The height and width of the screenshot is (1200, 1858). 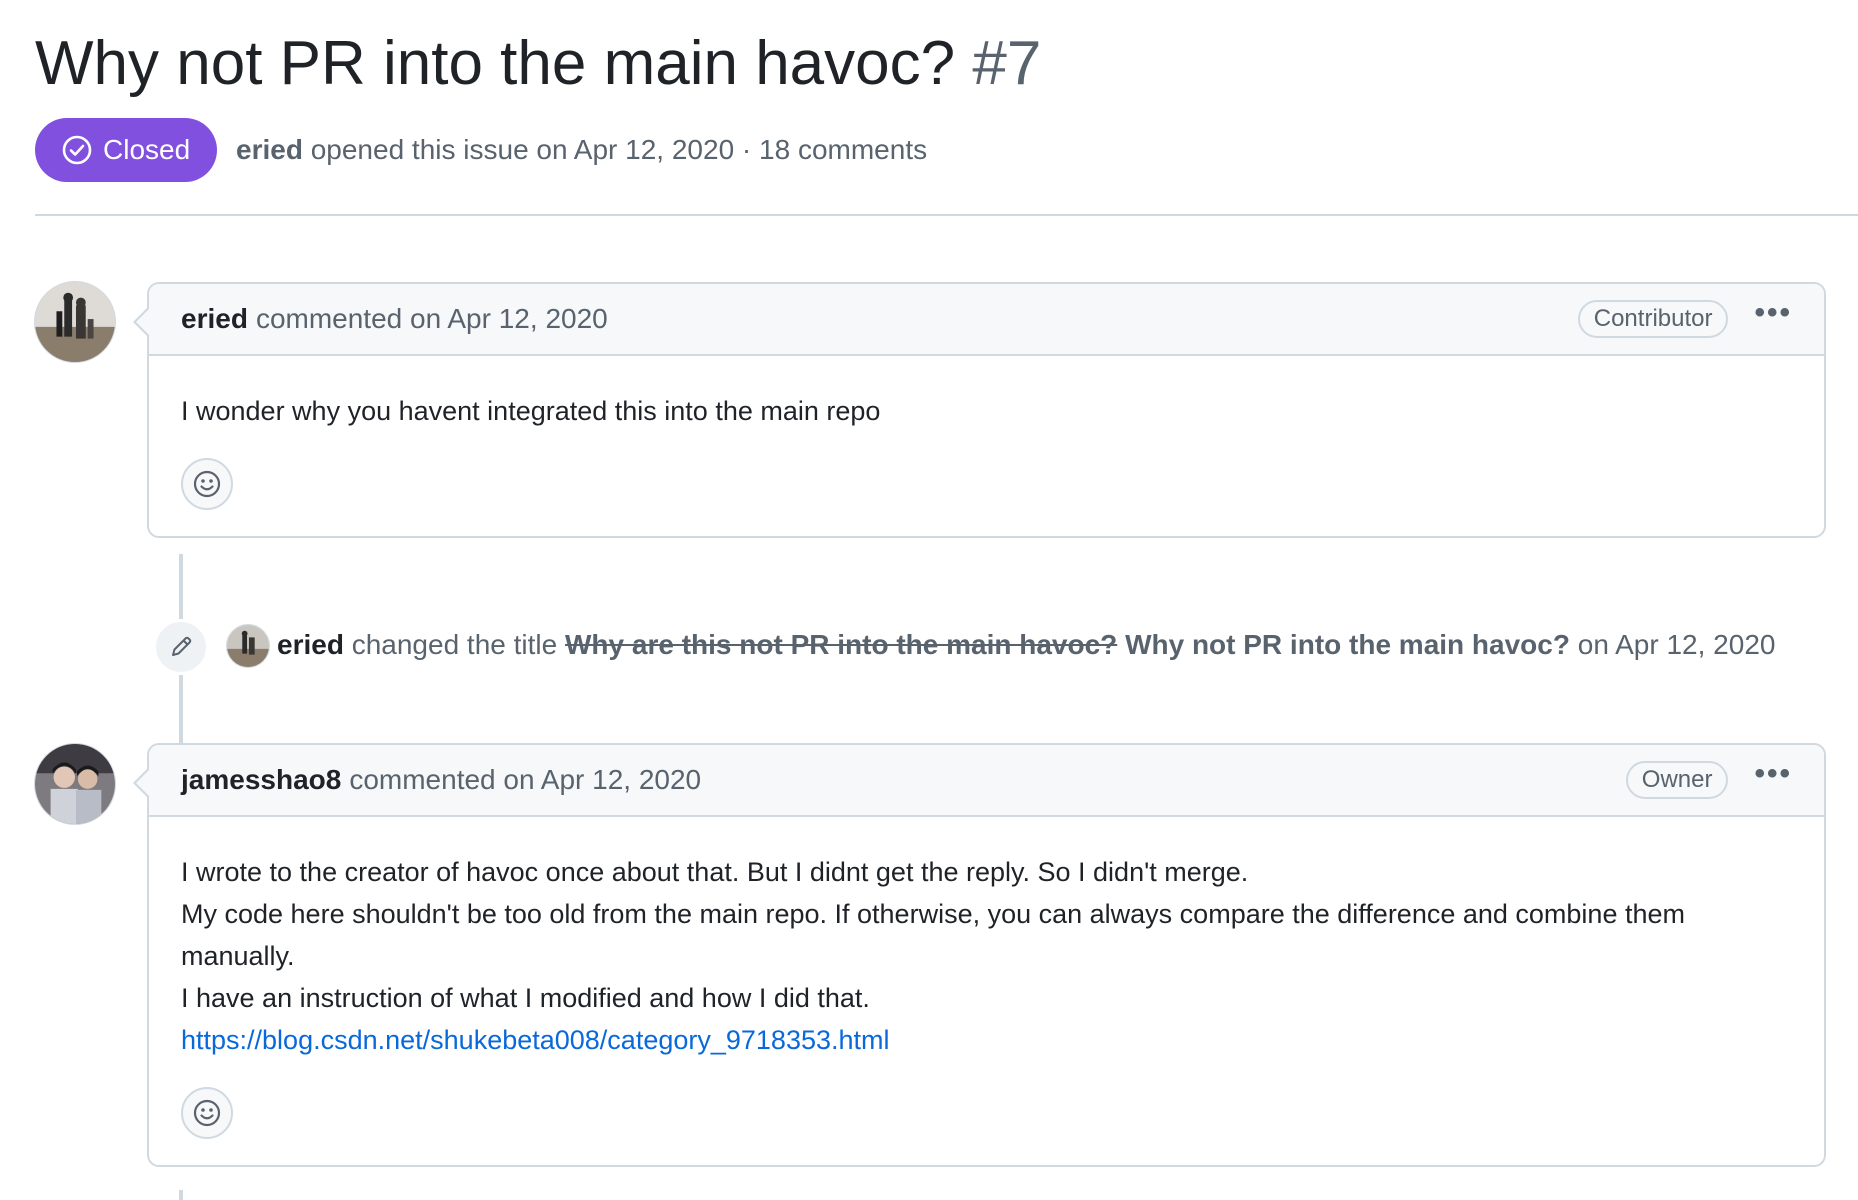 I want to click on issue-state-badge: Closed, so click(x=126, y=150).